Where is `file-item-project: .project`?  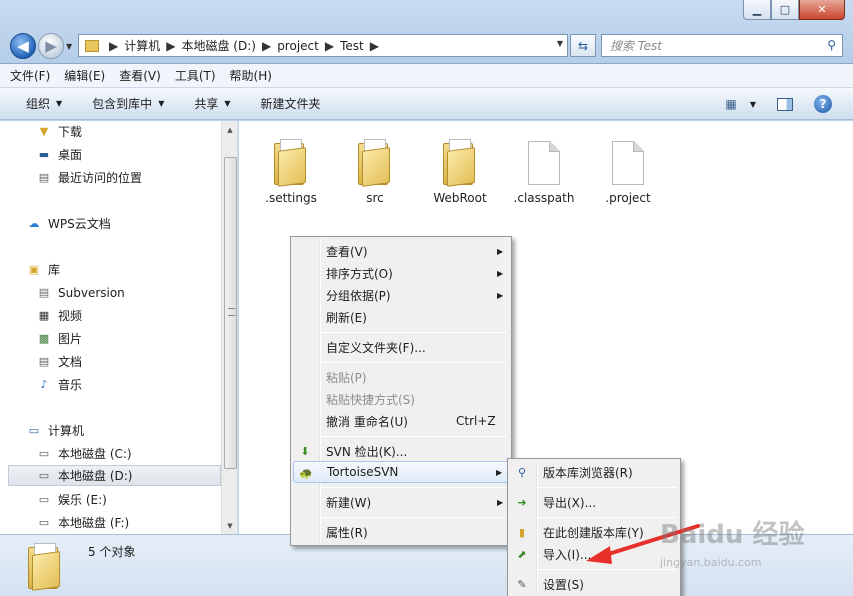
file-item-project: .project is located at coordinates (628, 167).